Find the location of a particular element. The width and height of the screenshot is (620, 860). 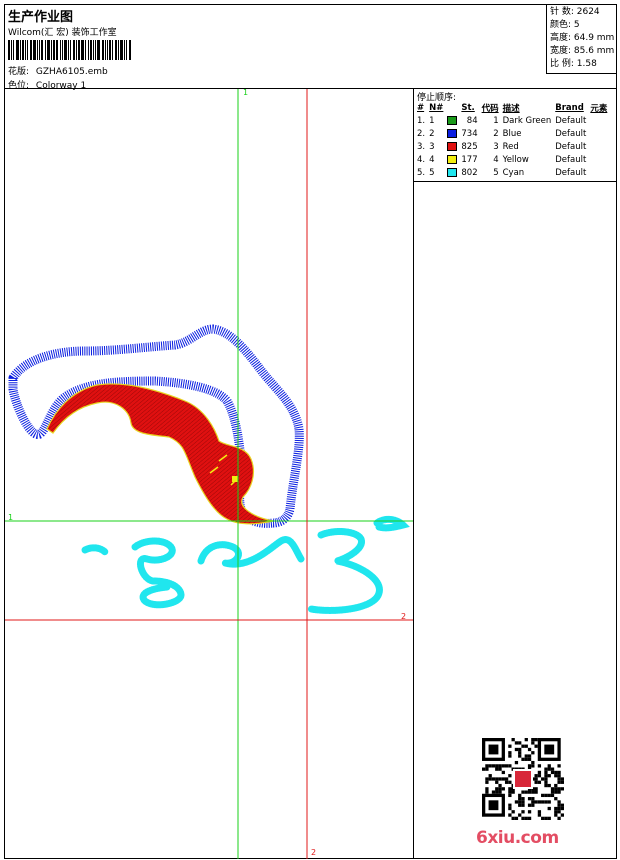

col-header-element: 元素 is located at coordinates (599, 108).